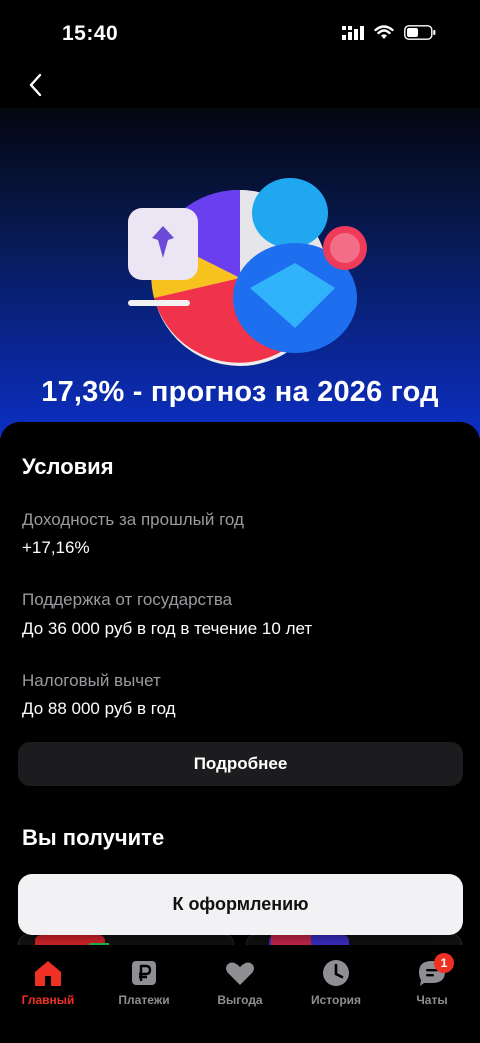 The image size is (480, 1043). What do you see at coordinates (240, 973) in the screenshot?
I see `heart-icon` at bounding box center [240, 973].